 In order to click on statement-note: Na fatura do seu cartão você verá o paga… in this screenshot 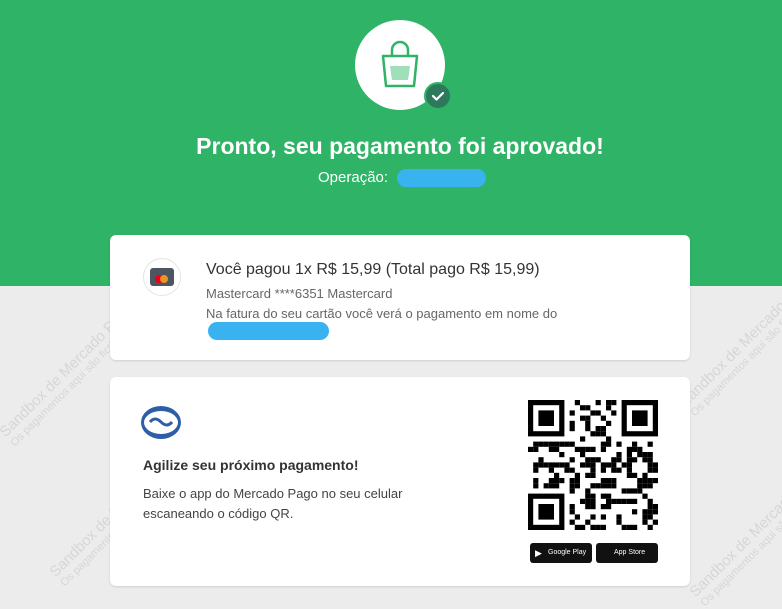, I will do `click(382, 313)`.